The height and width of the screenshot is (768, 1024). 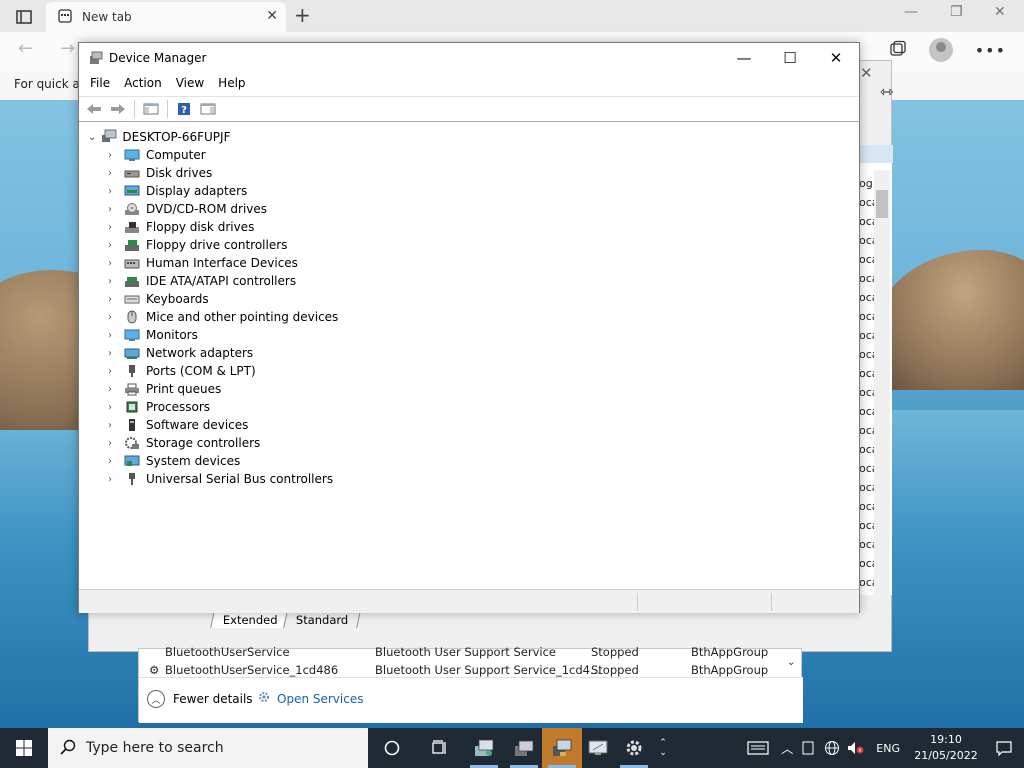 What do you see at coordinates (1004, 748) in the screenshot?
I see `notification-icon` at bounding box center [1004, 748].